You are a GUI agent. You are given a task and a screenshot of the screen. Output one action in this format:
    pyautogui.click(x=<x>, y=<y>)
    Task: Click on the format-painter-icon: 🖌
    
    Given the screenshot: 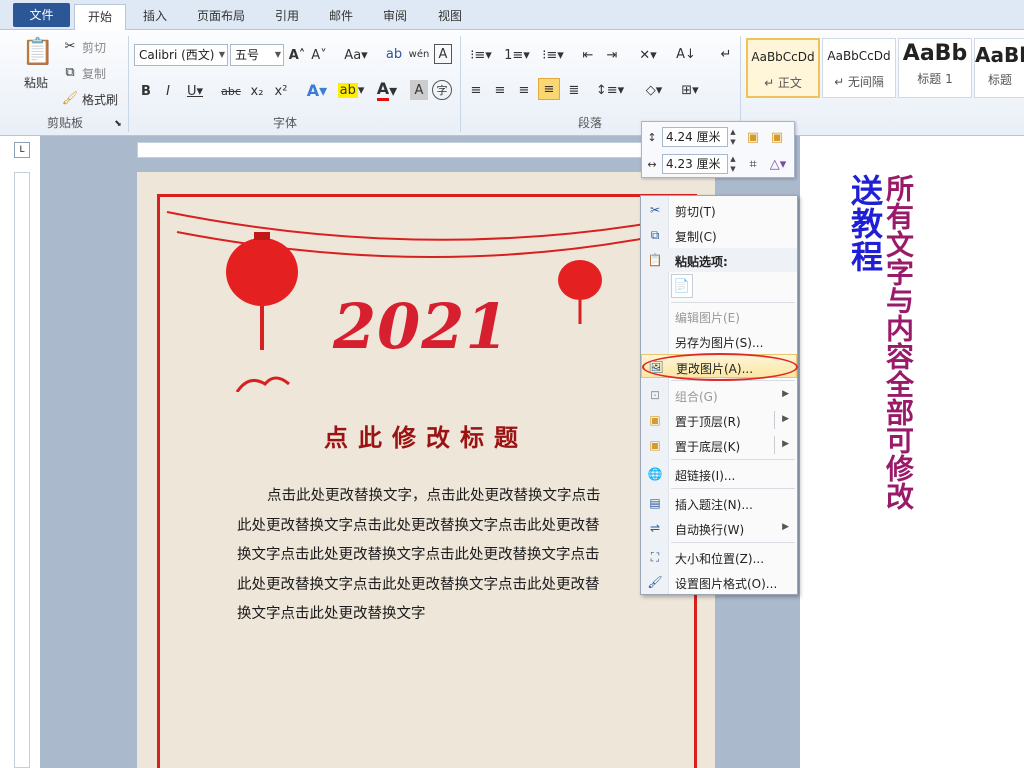 What is the action you would take?
    pyautogui.click(x=70, y=98)
    